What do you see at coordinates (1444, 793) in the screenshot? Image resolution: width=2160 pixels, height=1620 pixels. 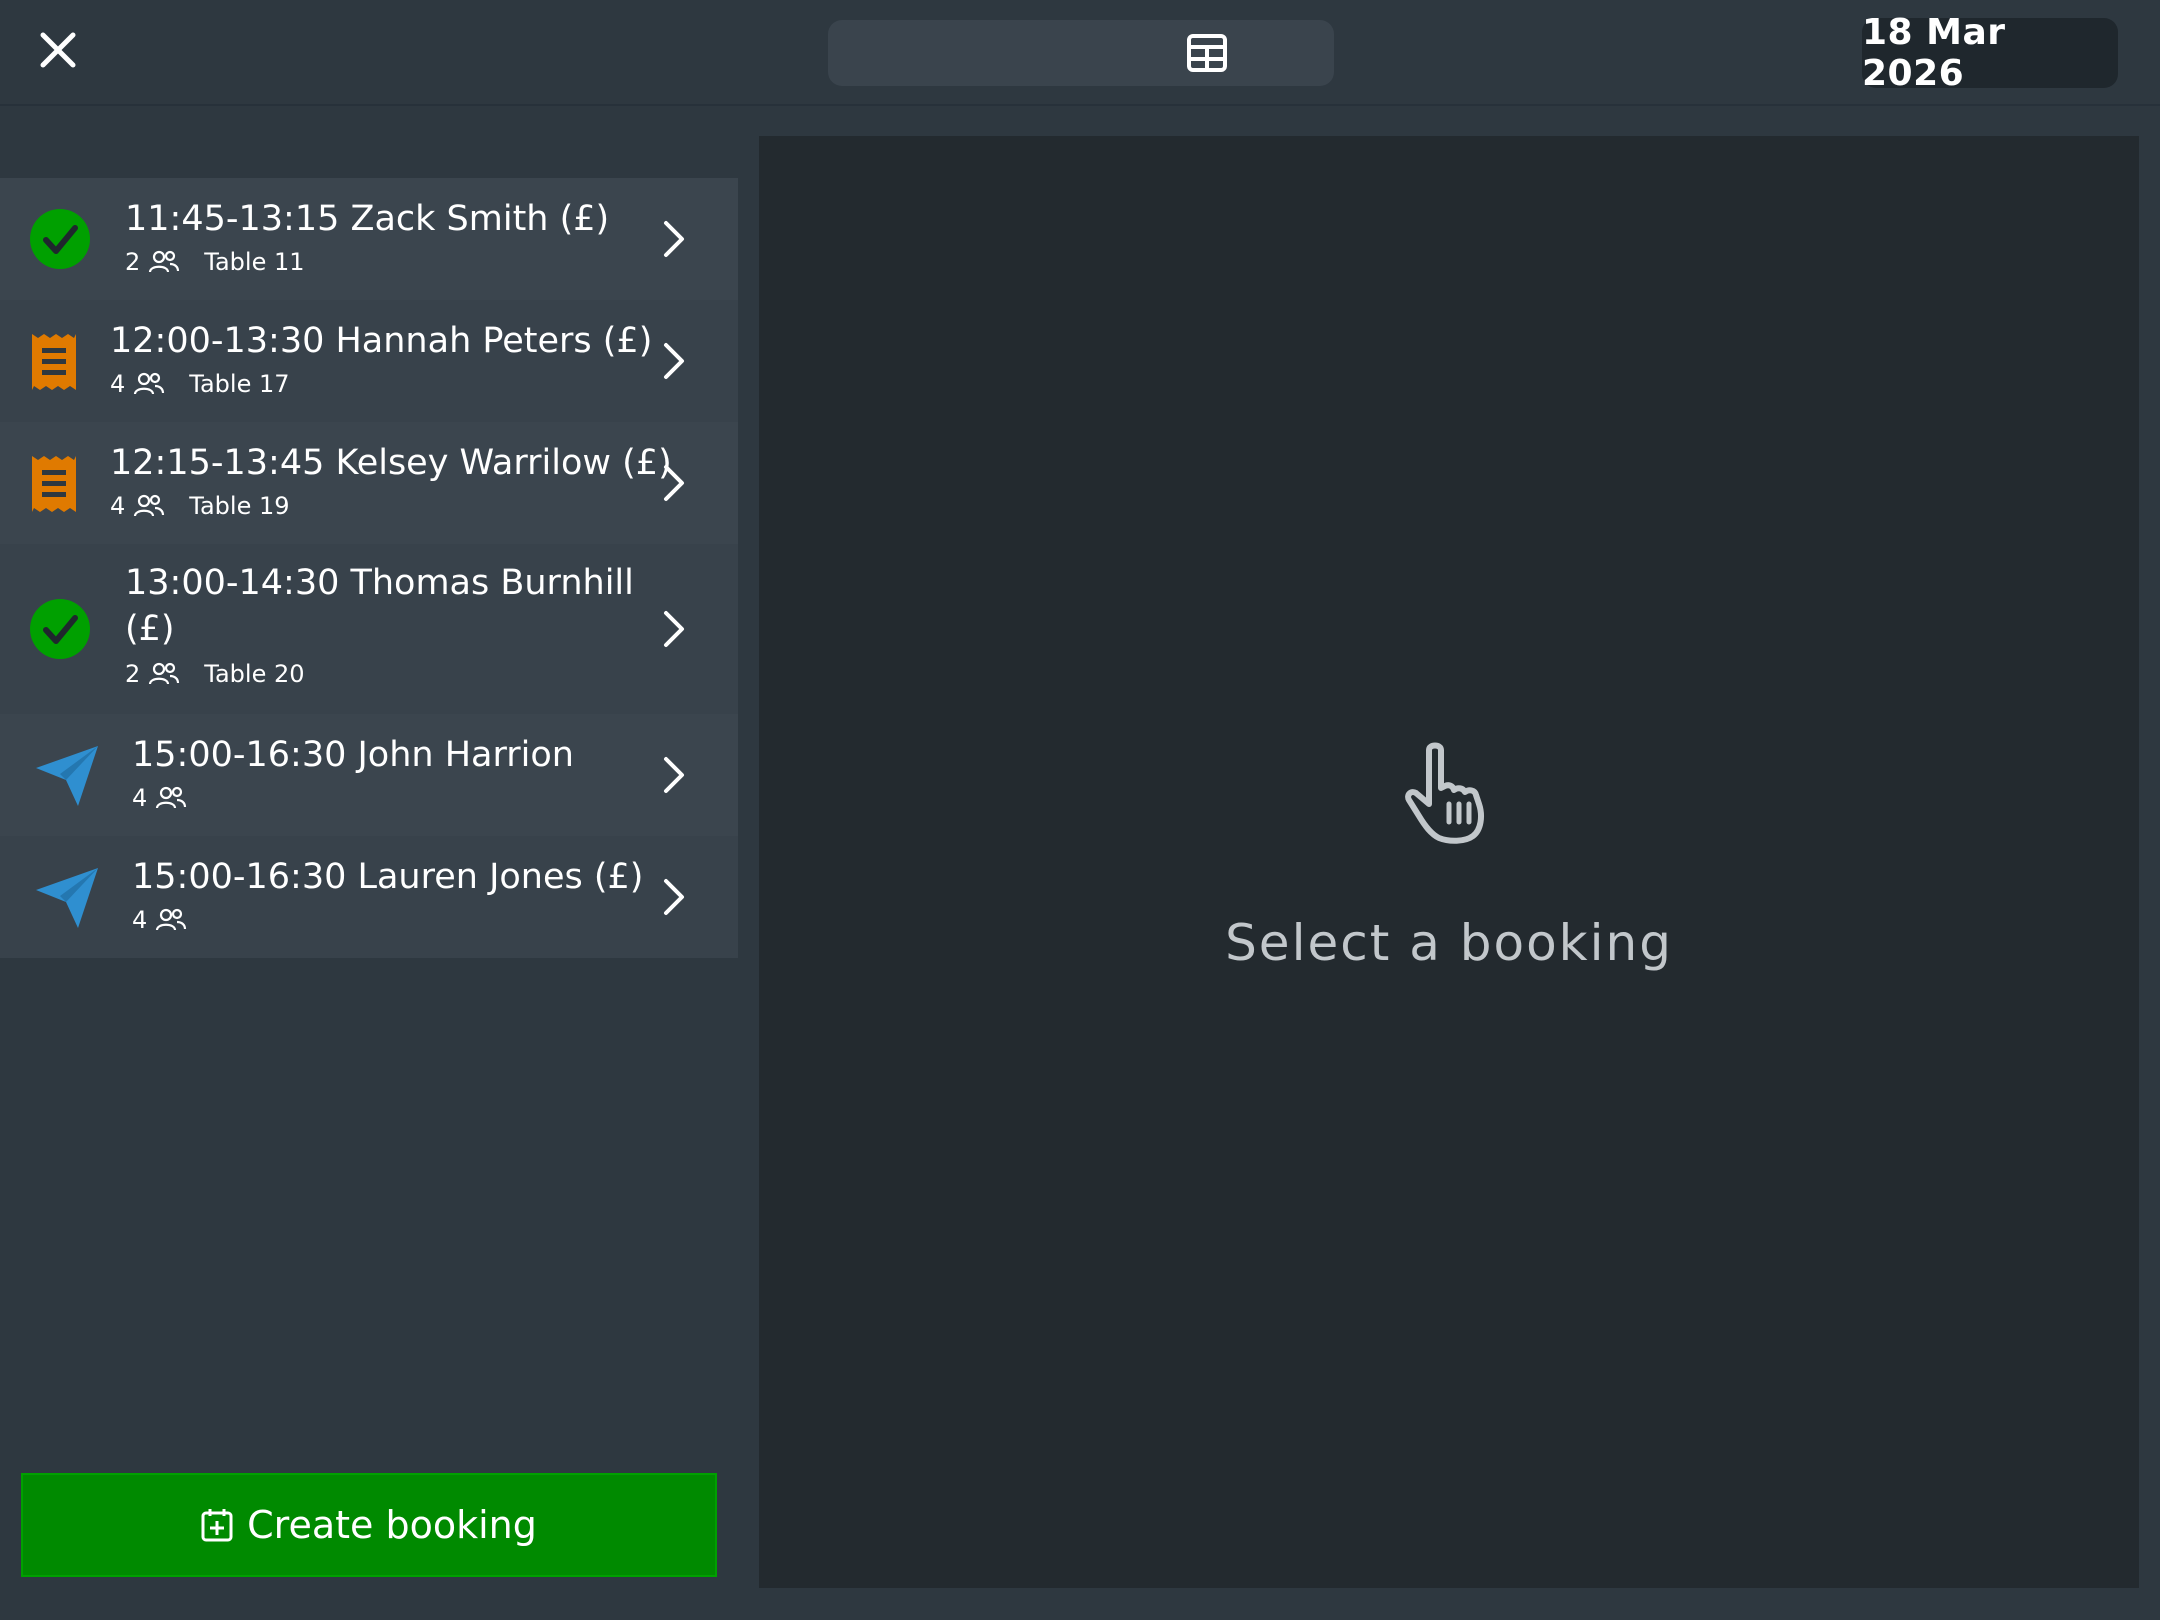 I see `pointing-hand-icon` at bounding box center [1444, 793].